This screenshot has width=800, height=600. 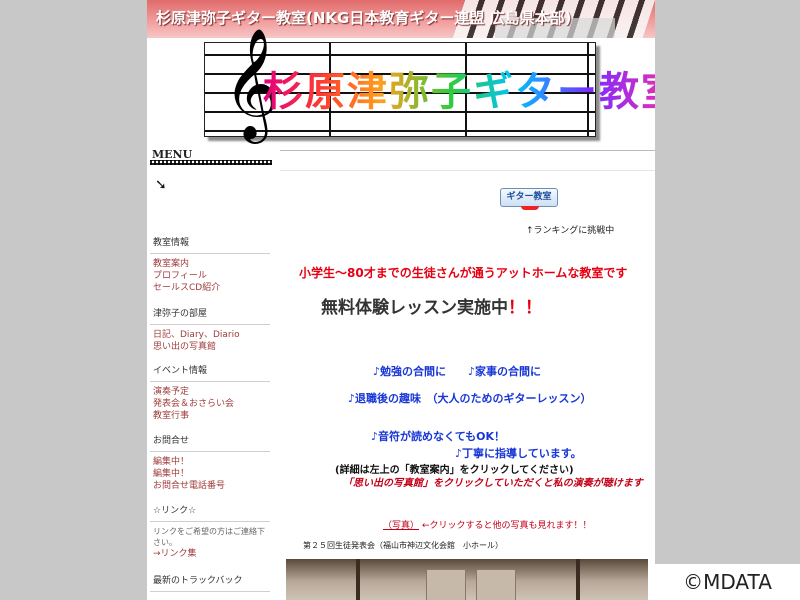 I want to click on sidebar-heading: 津弥子の部屋, so click(x=210, y=315).